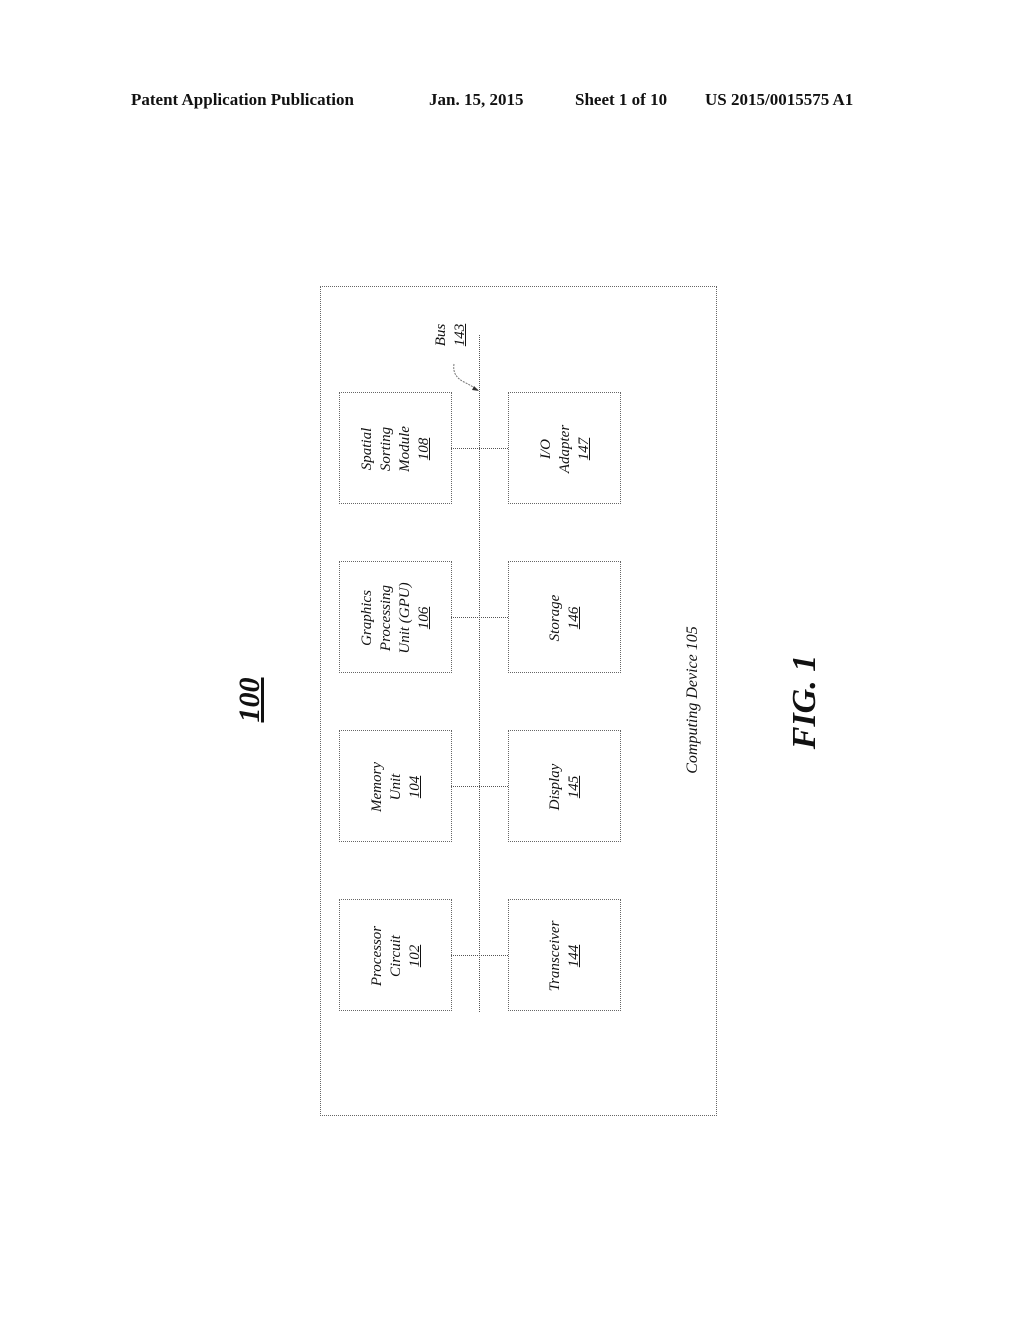  I want to click on processor-circuit-block: Processor Circuit 102, so click(395, 955).